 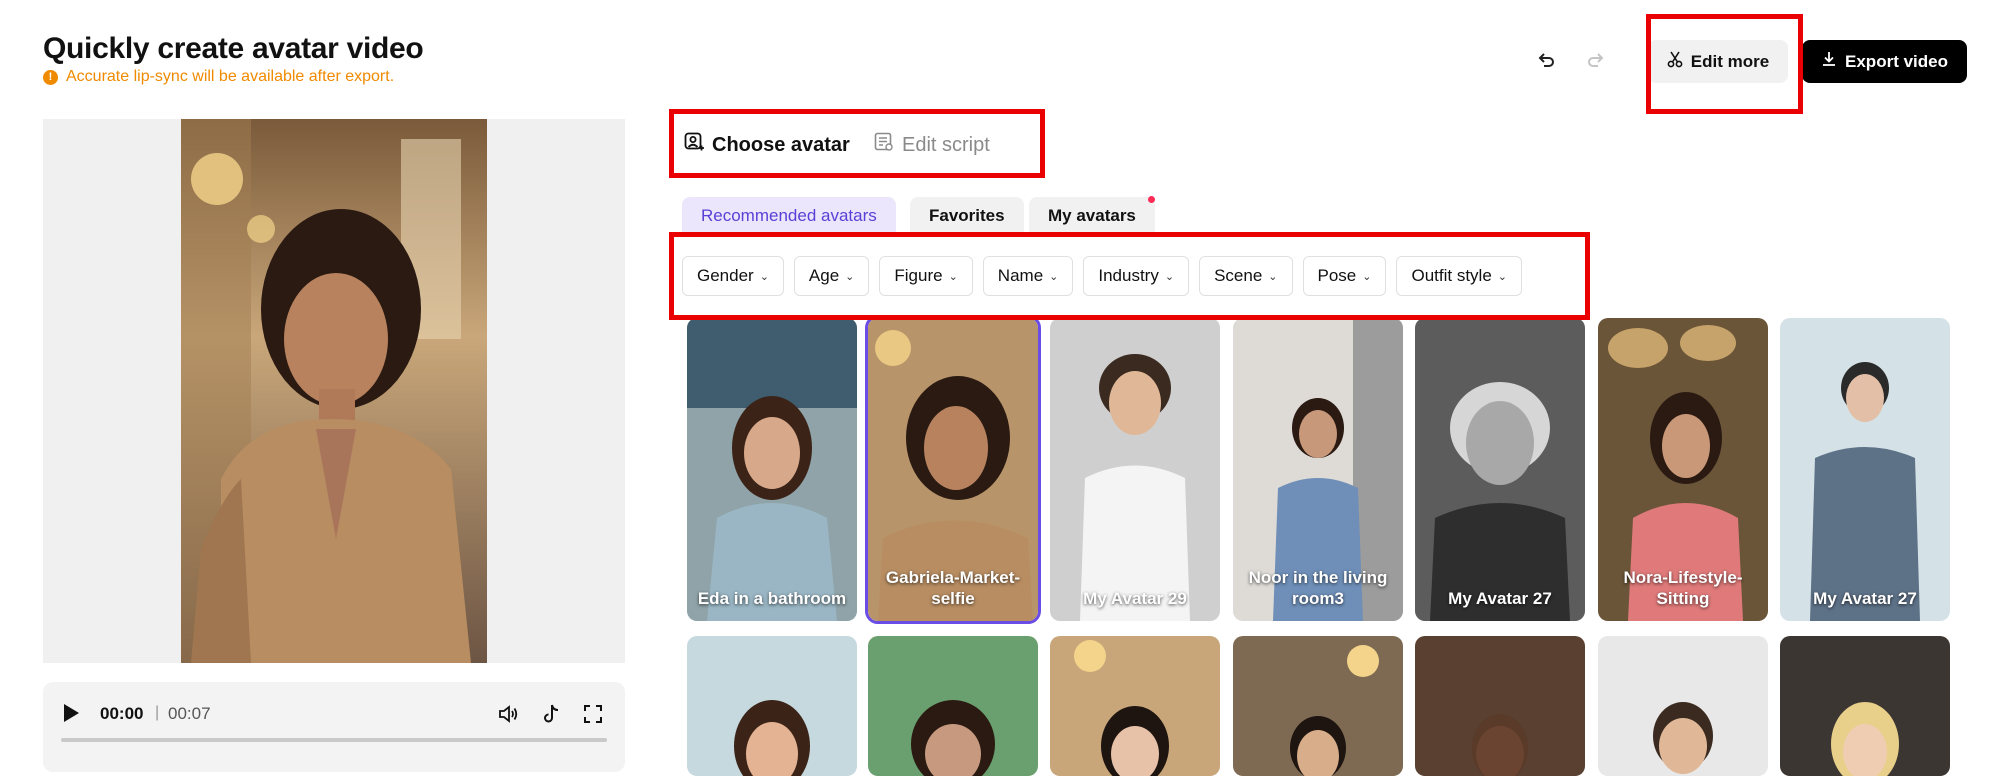 I want to click on edit-more-label: Edit more, so click(x=1730, y=61).